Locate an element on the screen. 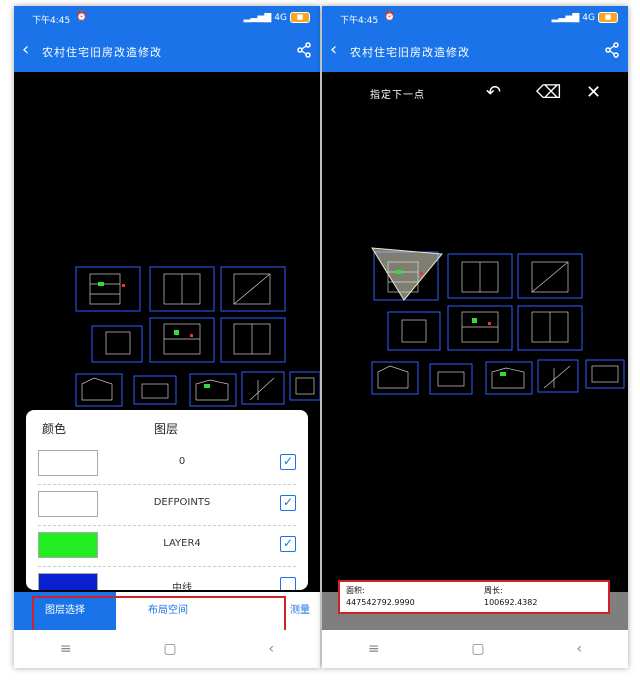 Image resolution: width=640 pixels, height=682 pixels. layer-name: DEFPOINTS is located at coordinates (182, 502).